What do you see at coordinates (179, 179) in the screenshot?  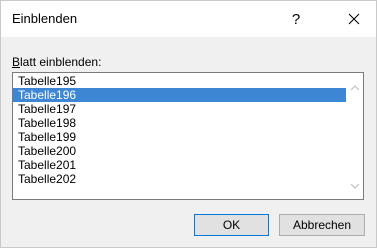 I see `list-item: Tabelle202` at bounding box center [179, 179].